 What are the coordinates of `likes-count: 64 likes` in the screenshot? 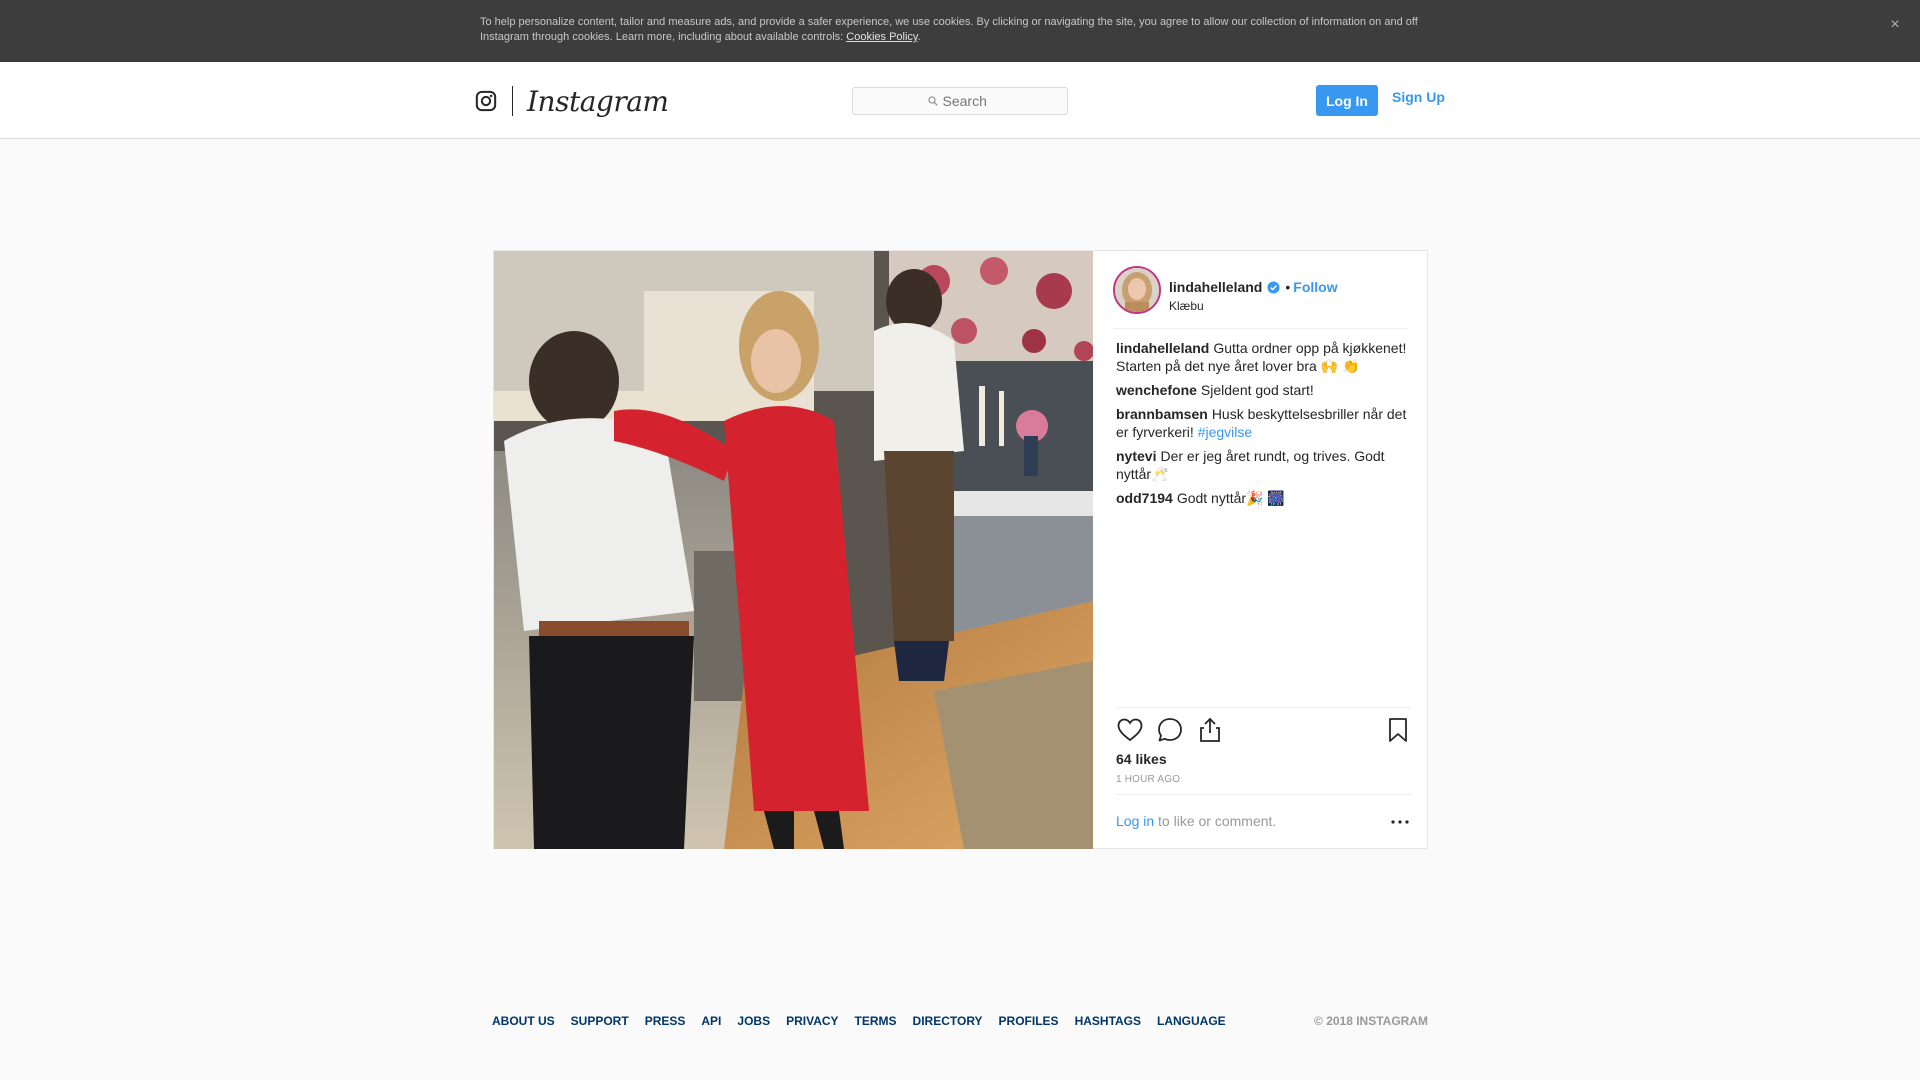 It's located at (1141, 759).